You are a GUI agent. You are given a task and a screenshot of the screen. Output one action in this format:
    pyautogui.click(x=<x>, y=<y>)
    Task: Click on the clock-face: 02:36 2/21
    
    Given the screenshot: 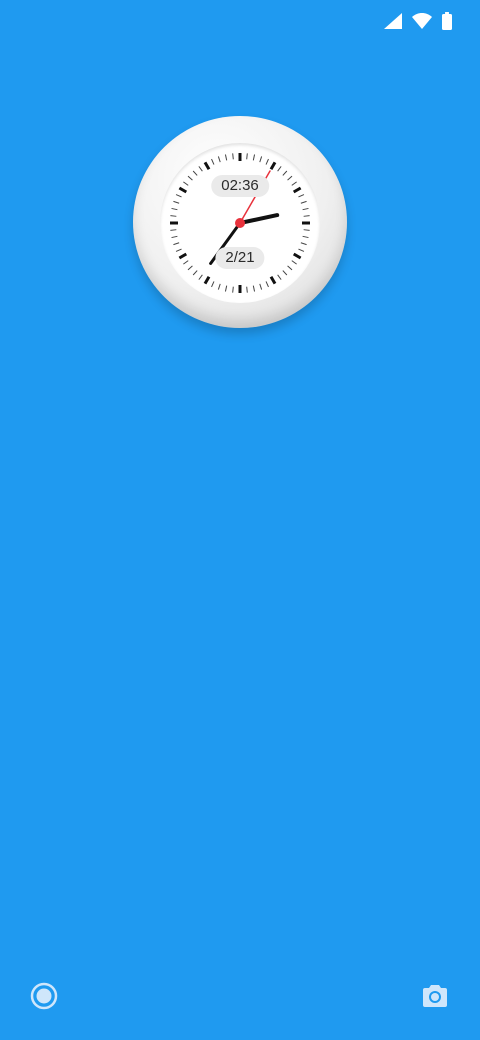 What is the action you would take?
    pyautogui.click(x=240, y=223)
    